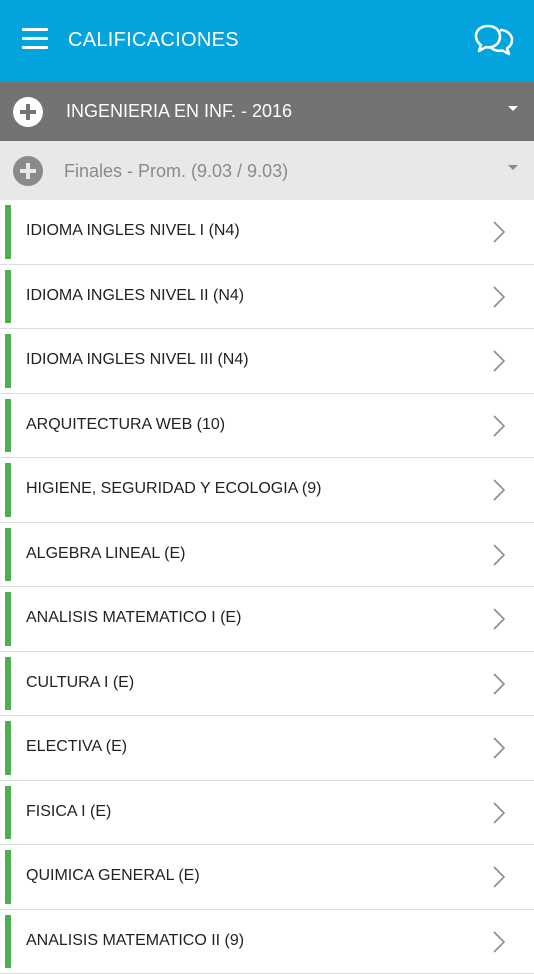  I want to click on career-header: INGENIERIA EN INF. - 2016, so click(267, 111).